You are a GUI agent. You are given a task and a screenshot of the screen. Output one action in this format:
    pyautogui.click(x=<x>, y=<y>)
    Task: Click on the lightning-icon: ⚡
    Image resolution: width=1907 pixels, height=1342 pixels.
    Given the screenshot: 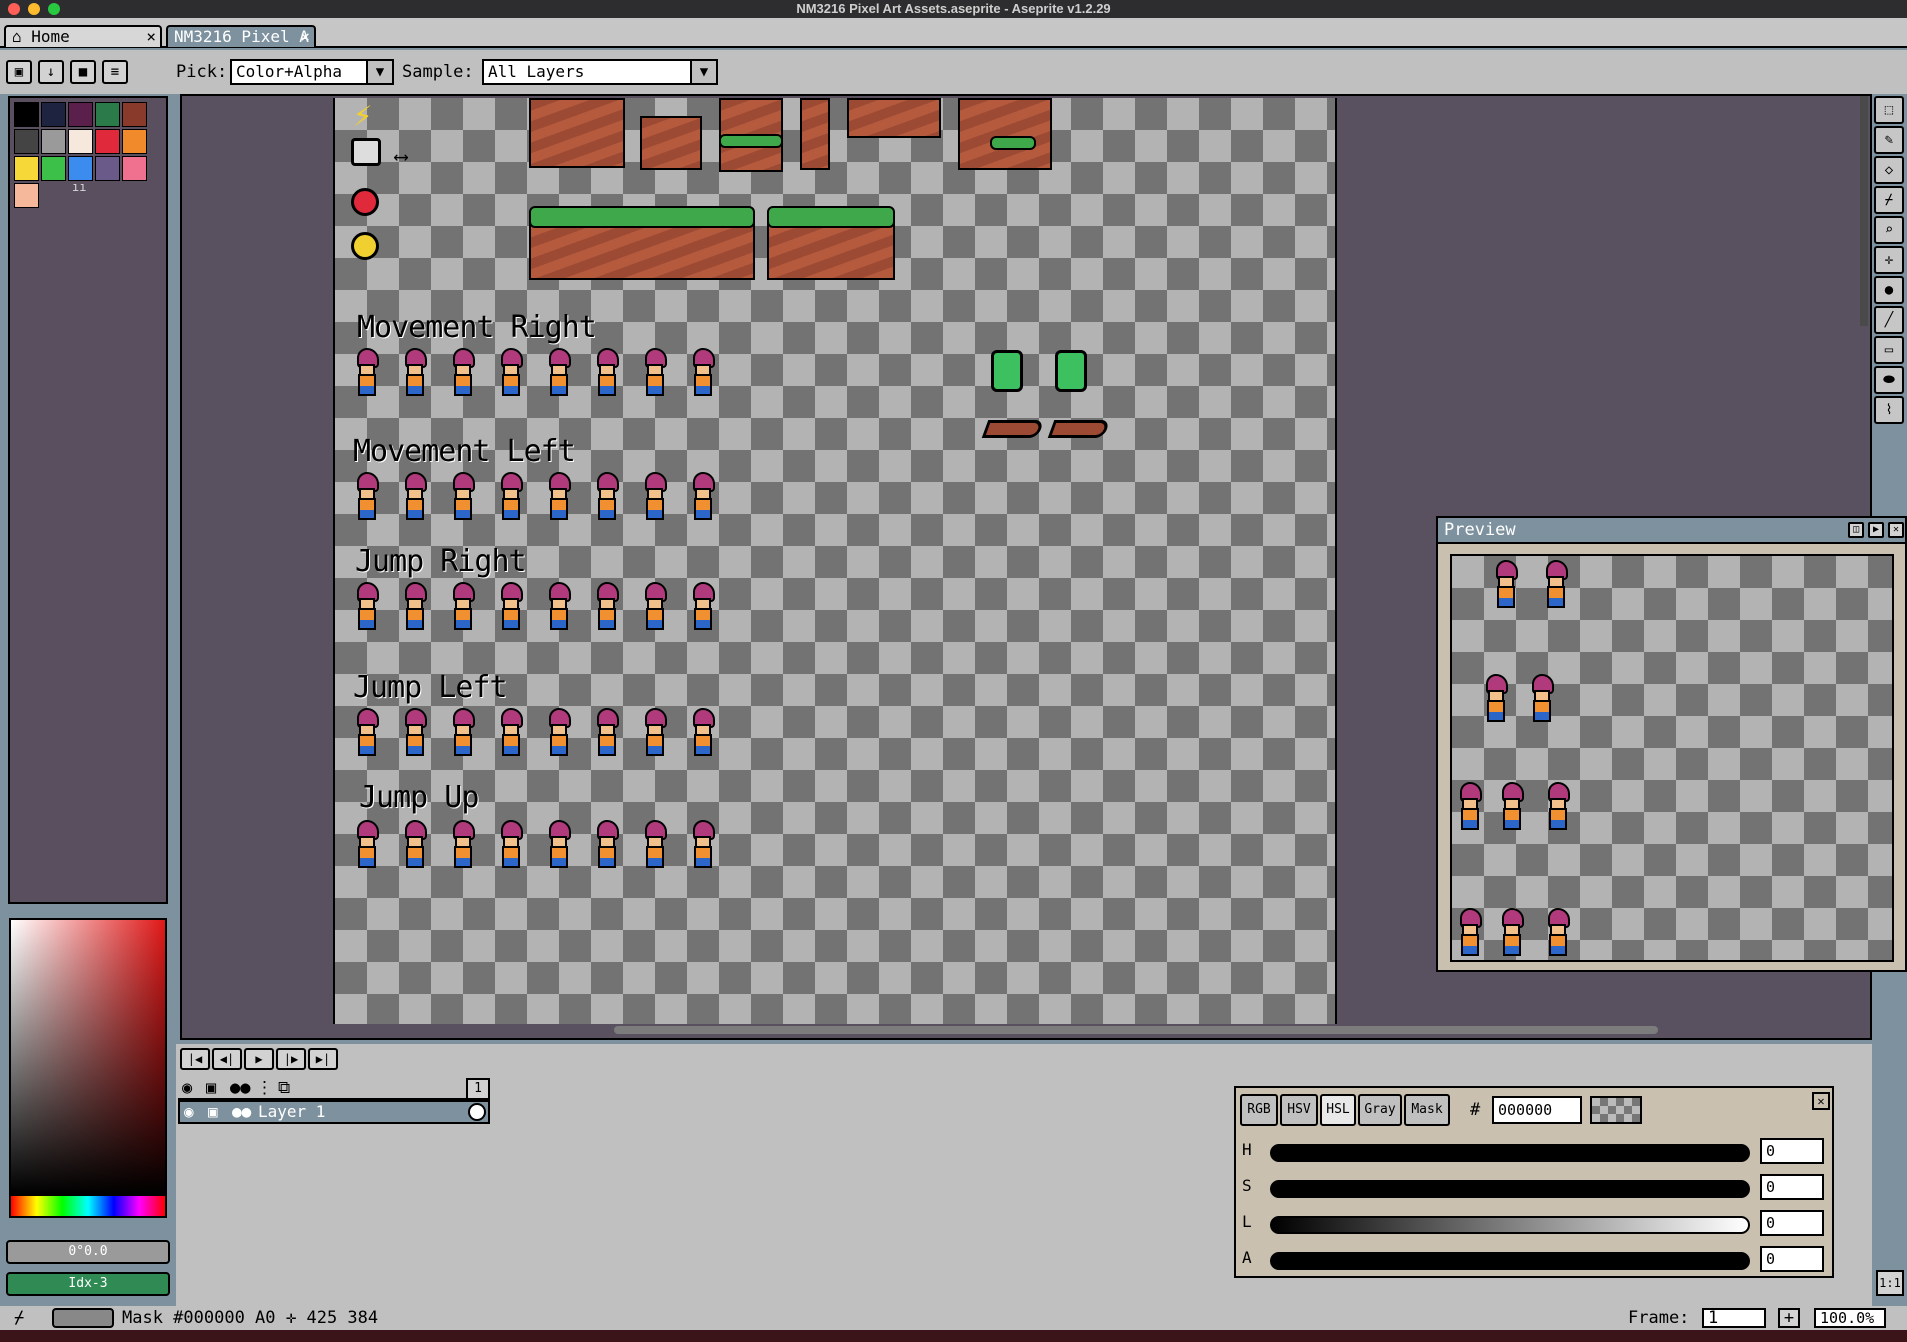 What is the action you would take?
    pyautogui.click(x=363, y=115)
    